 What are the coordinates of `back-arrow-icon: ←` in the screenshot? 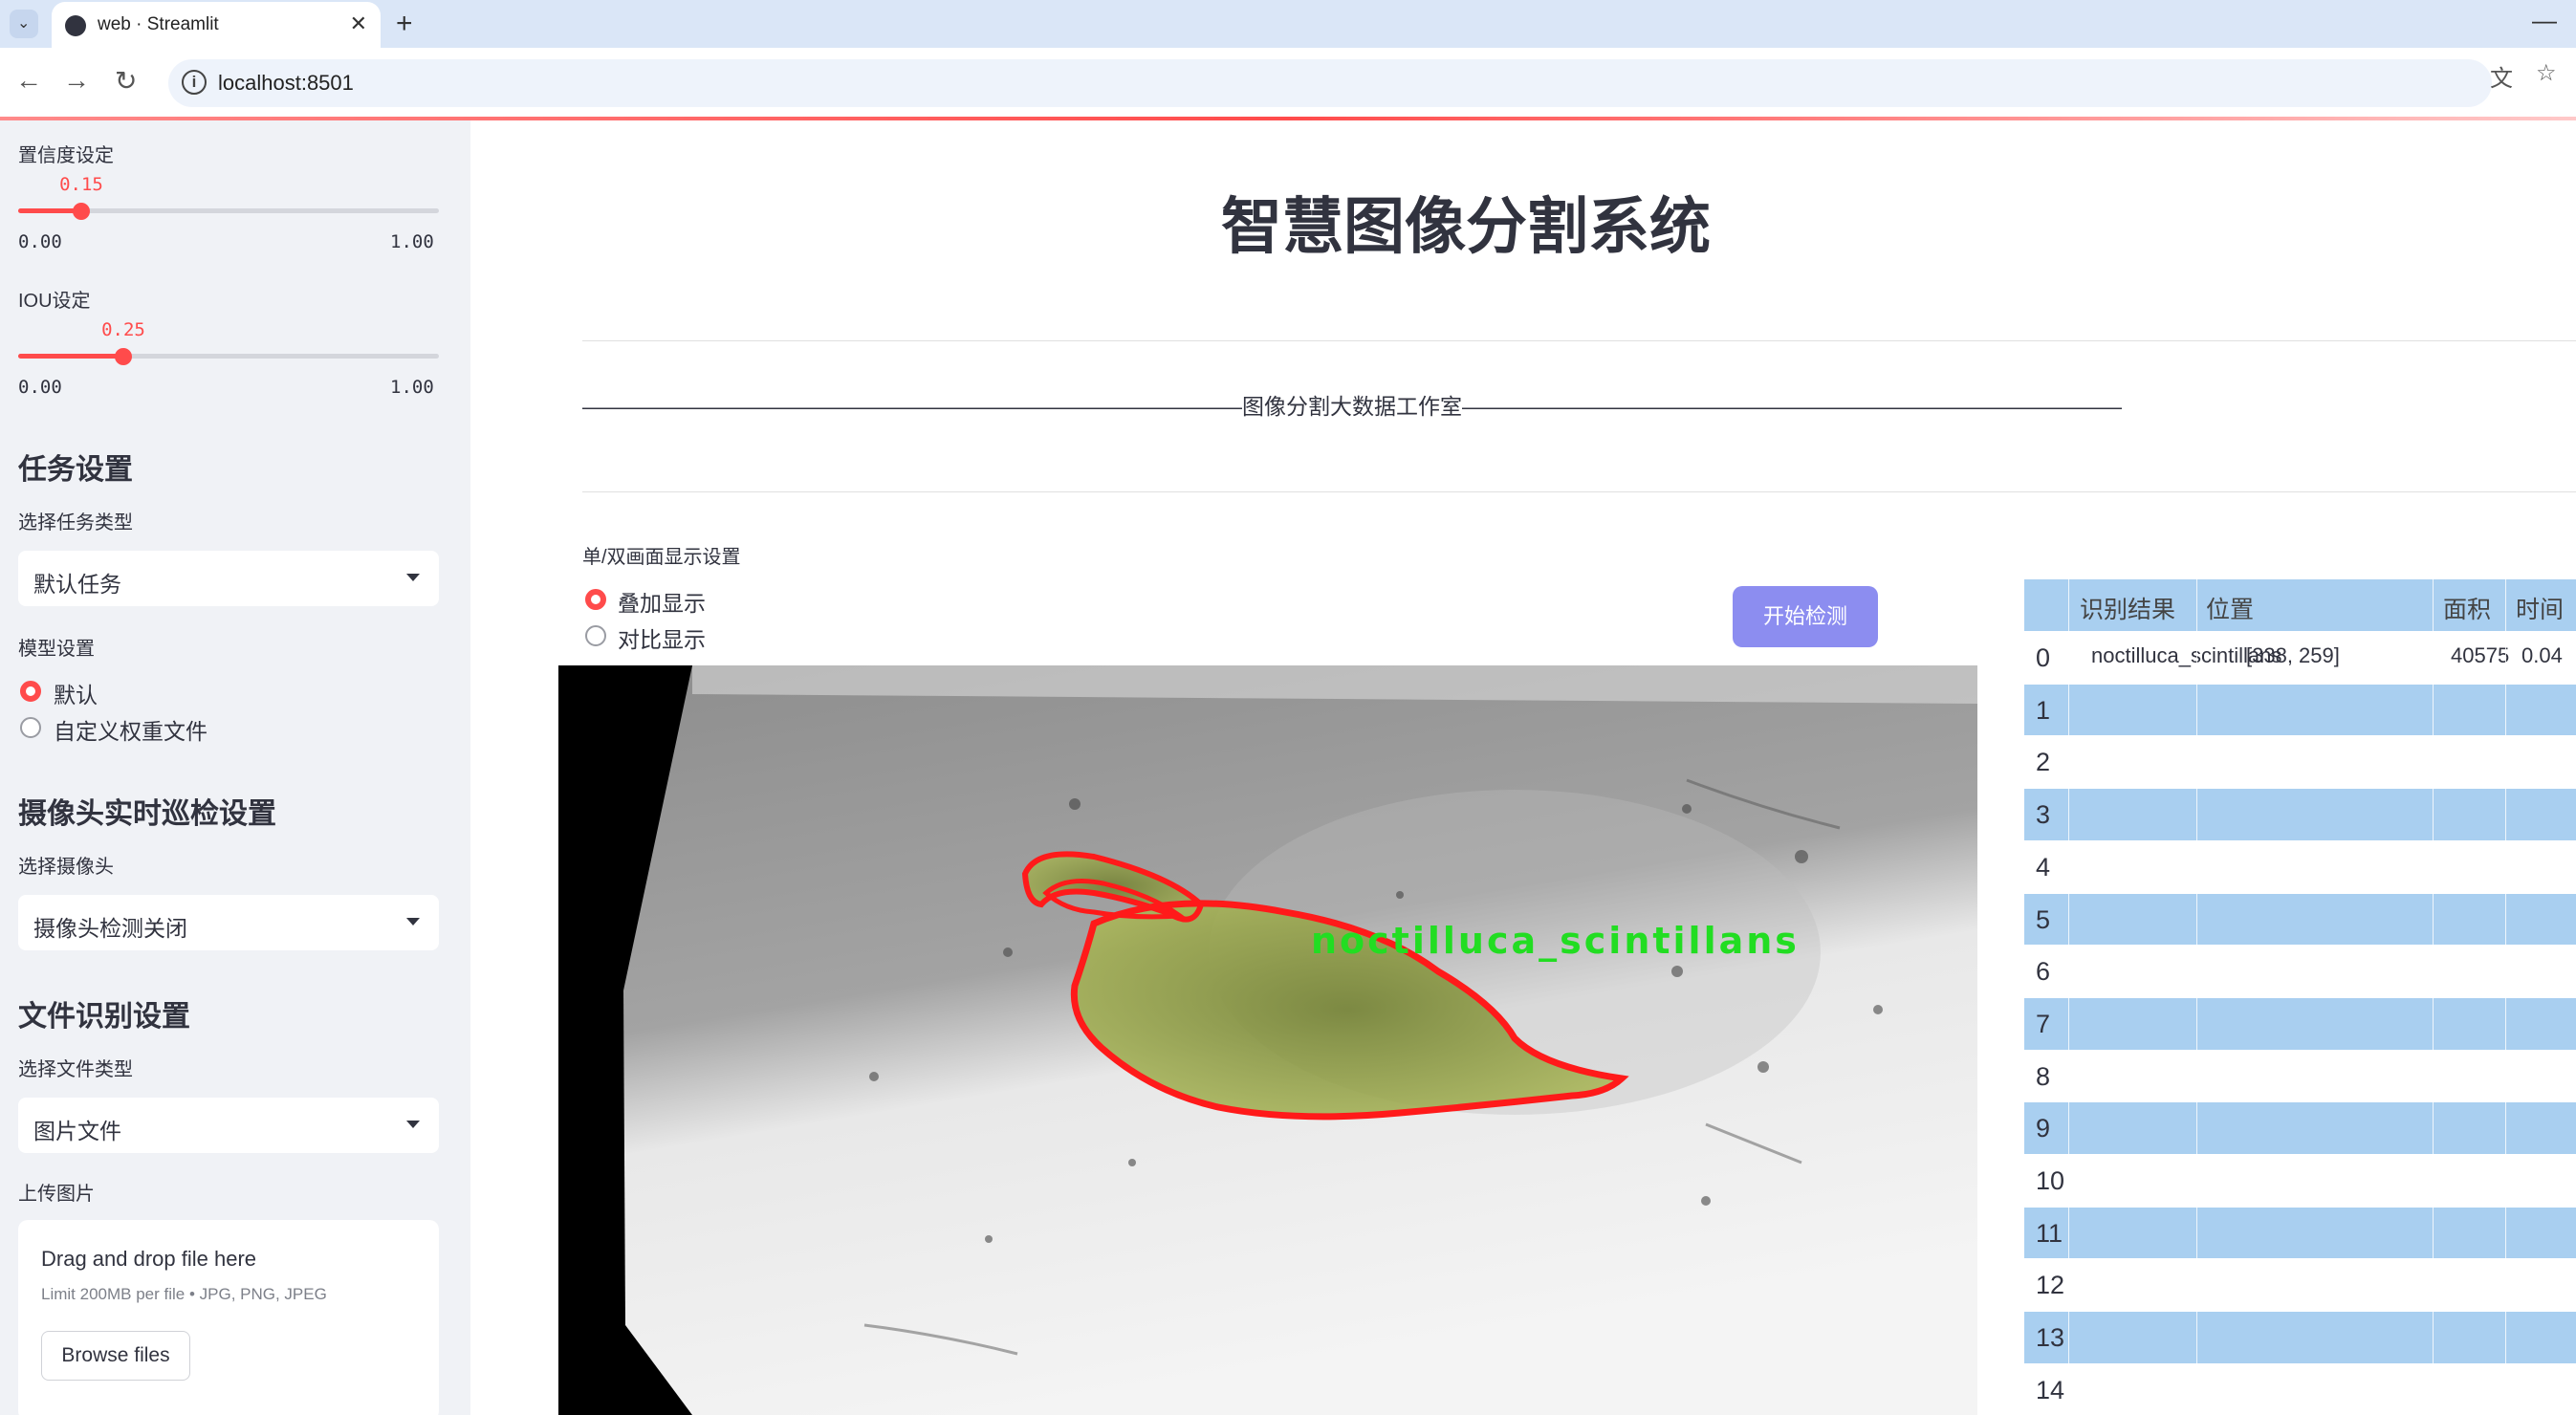 It's located at (28, 80).